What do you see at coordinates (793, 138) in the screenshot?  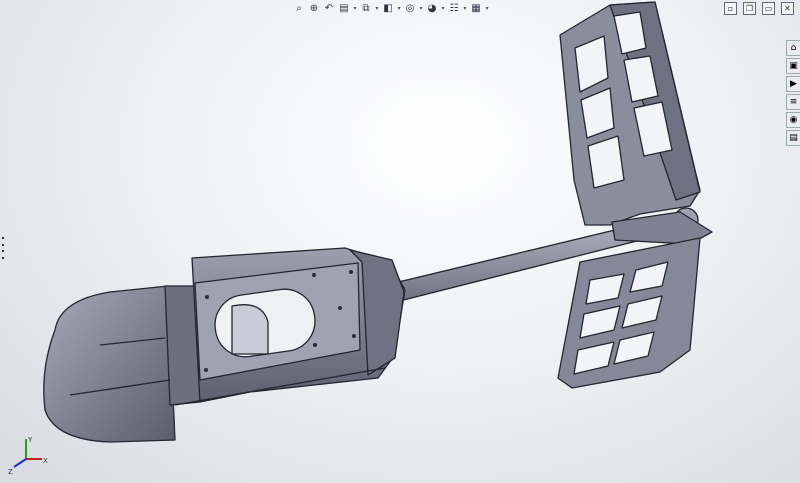 I see `custom-properties-tab-icon: ▤` at bounding box center [793, 138].